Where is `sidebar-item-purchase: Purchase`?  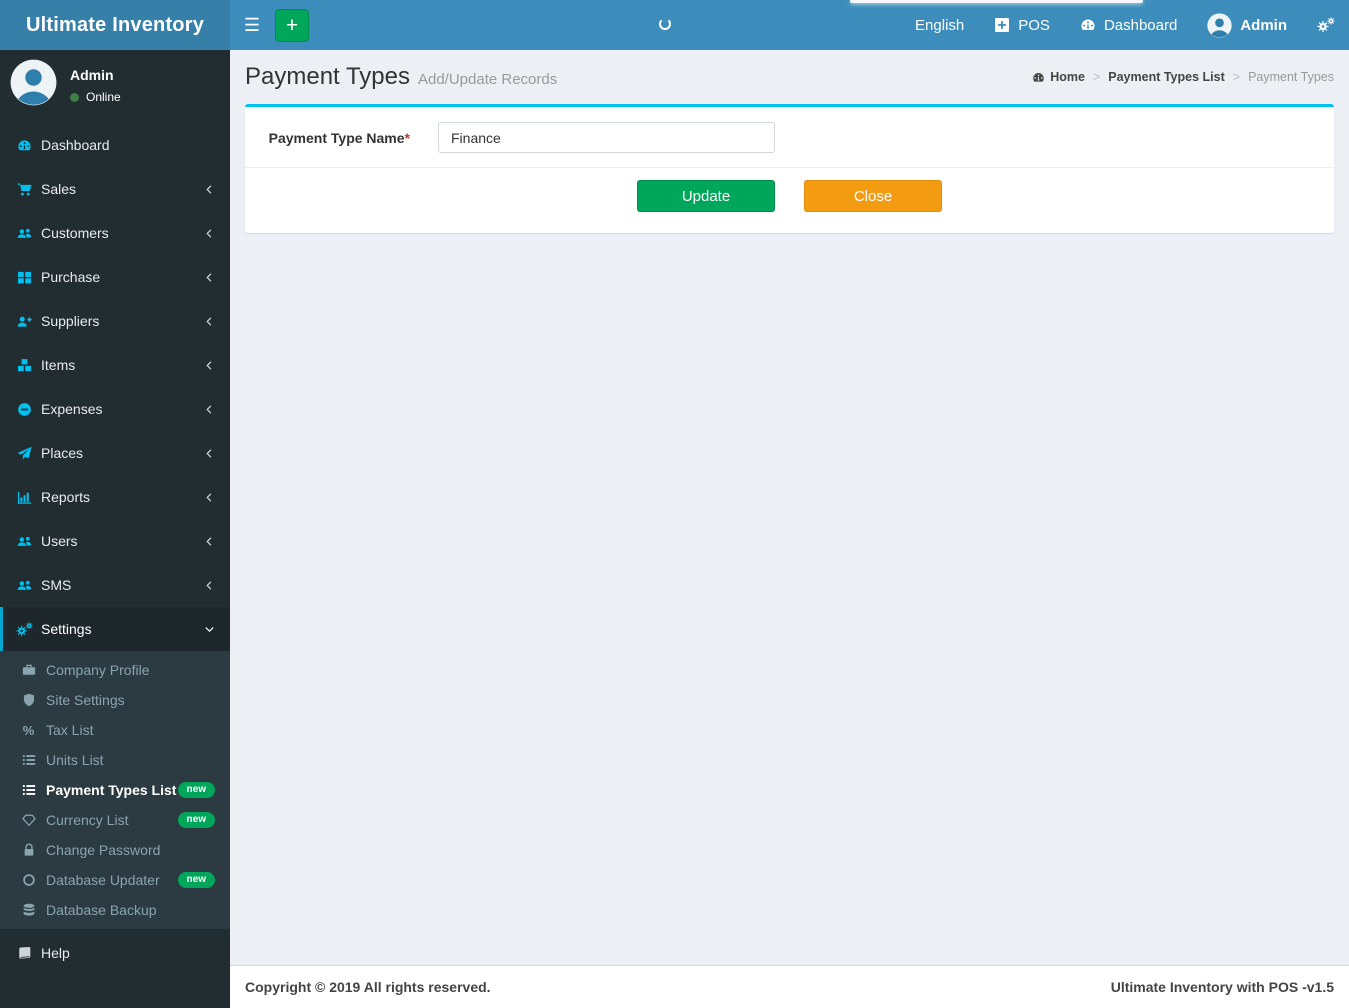
sidebar-item-purchase: Purchase is located at coordinates (115, 277).